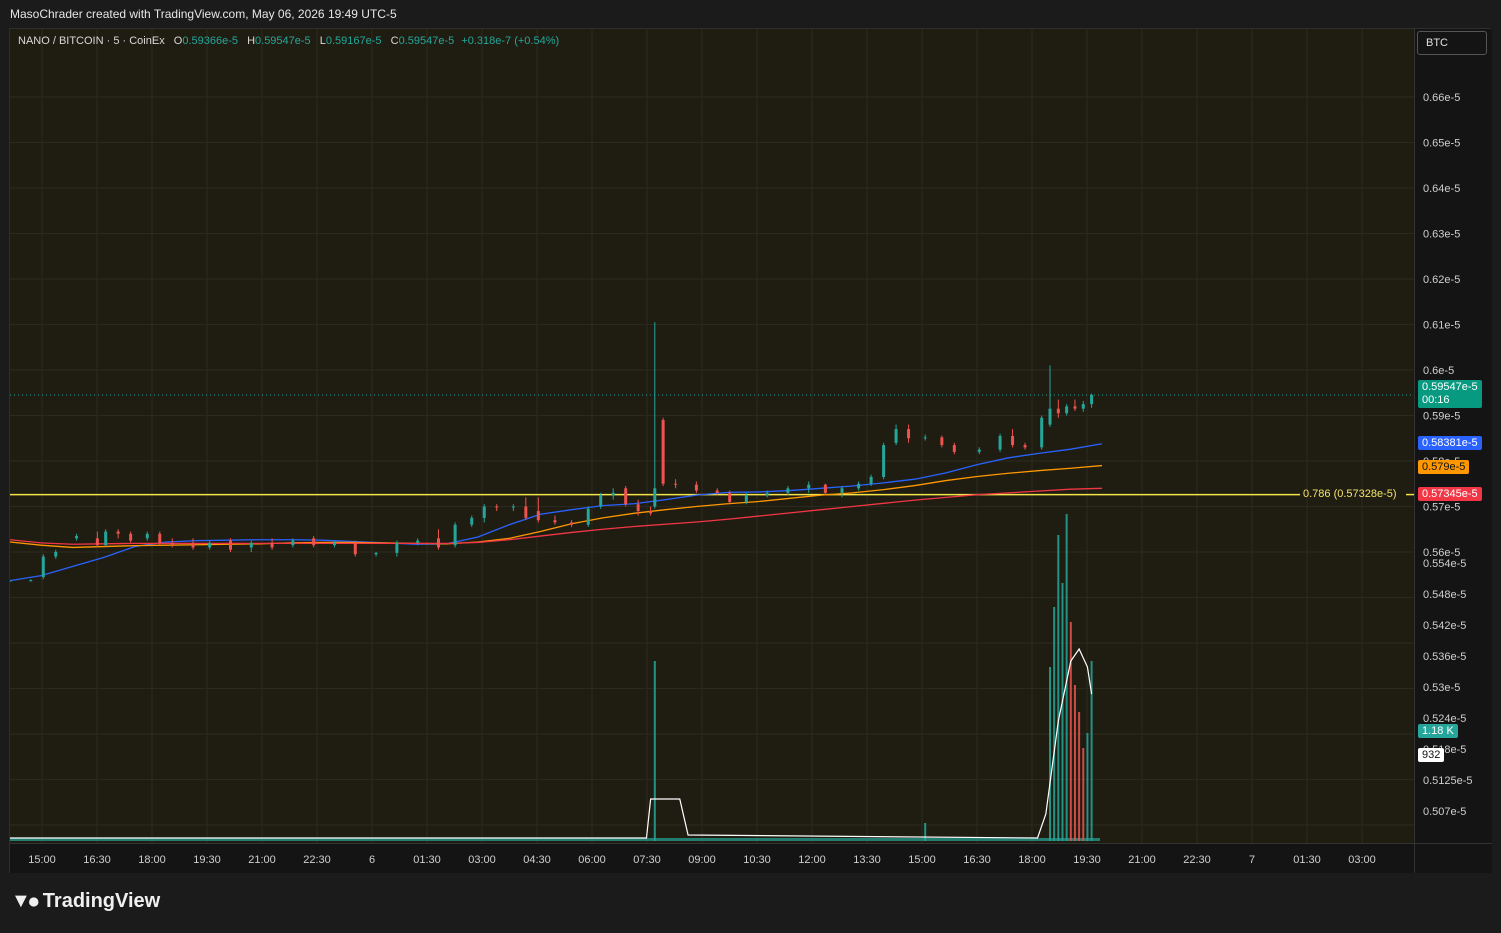 The image size is (1501, 933). I want to click on price-tick-label: 0.57e-5, so click(1441, 508).